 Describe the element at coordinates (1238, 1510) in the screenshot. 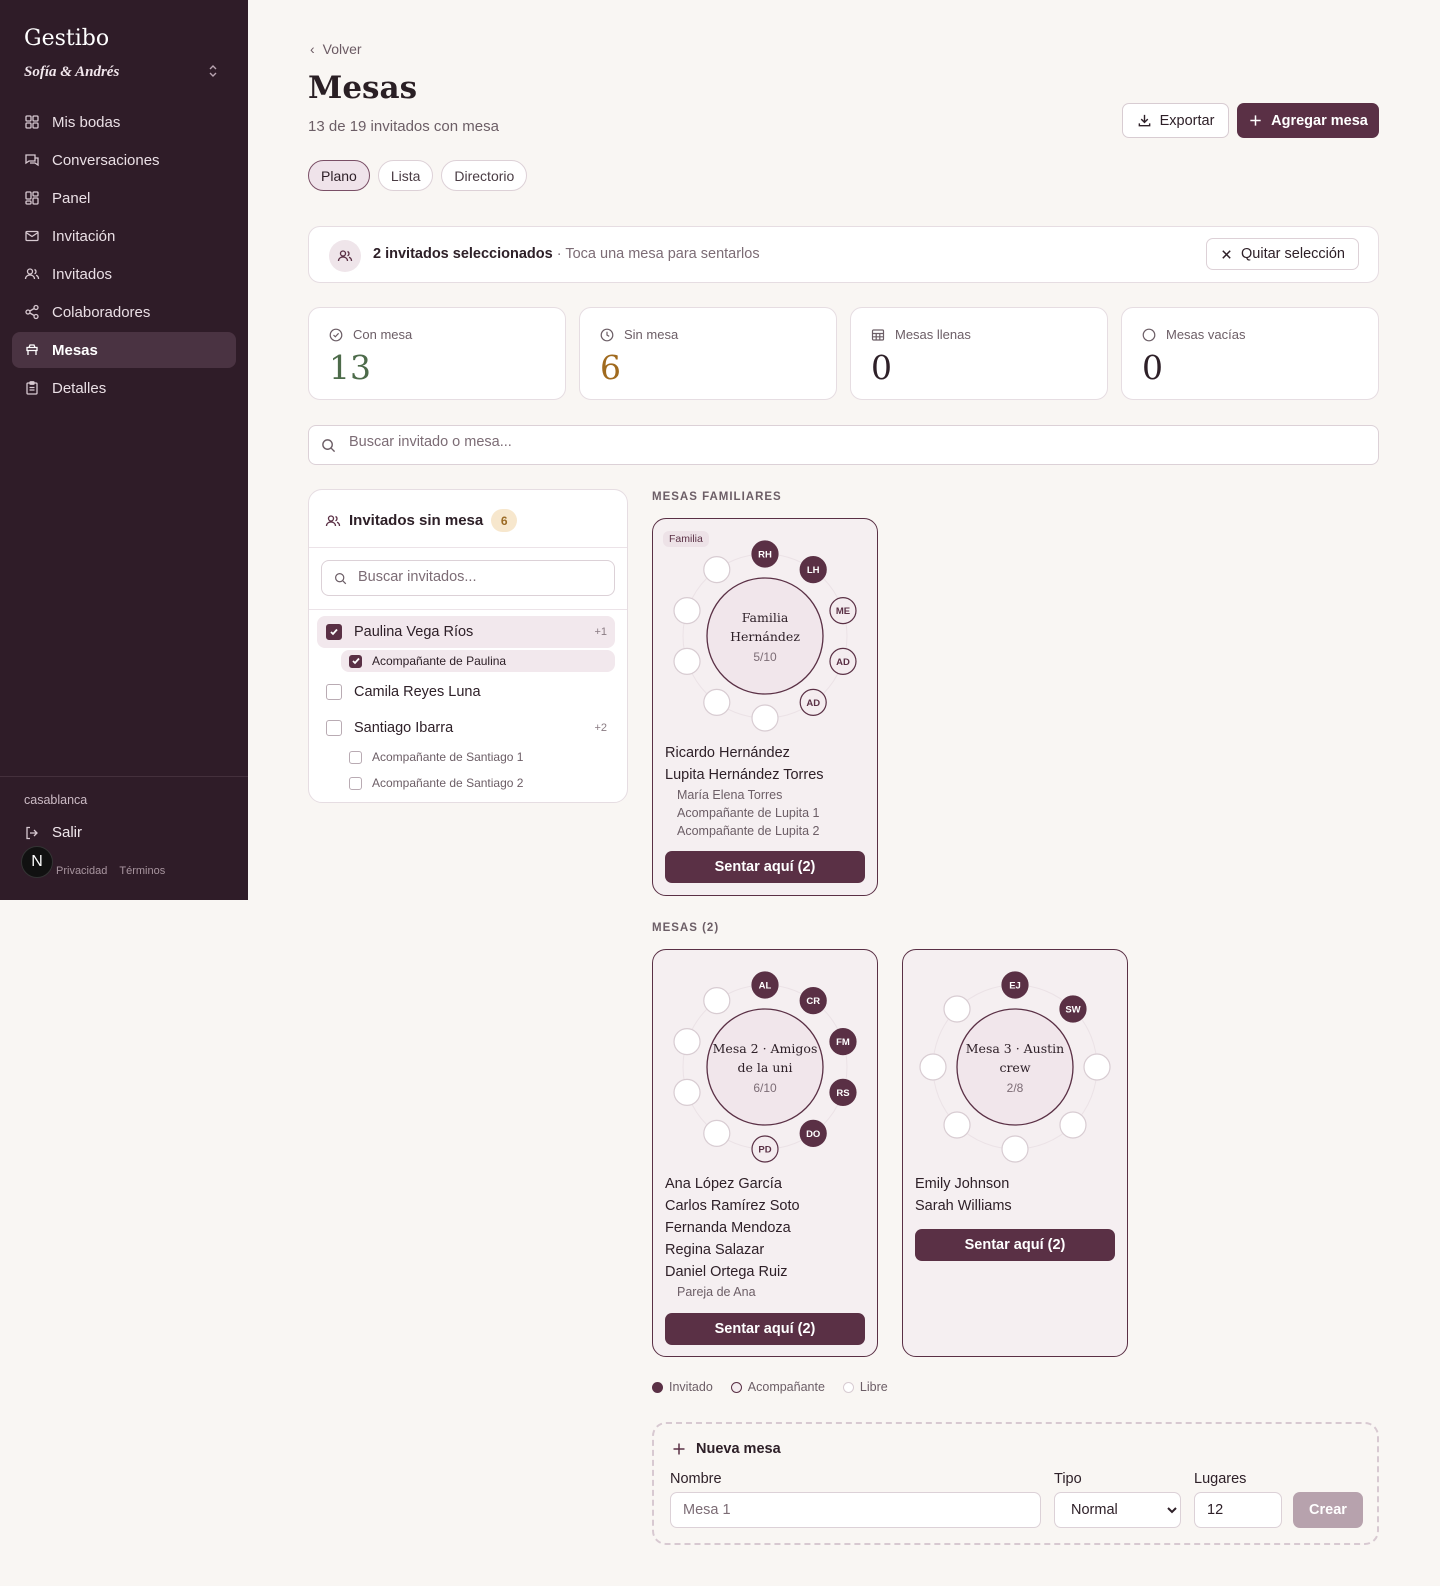

I see `seats-input` at that location.